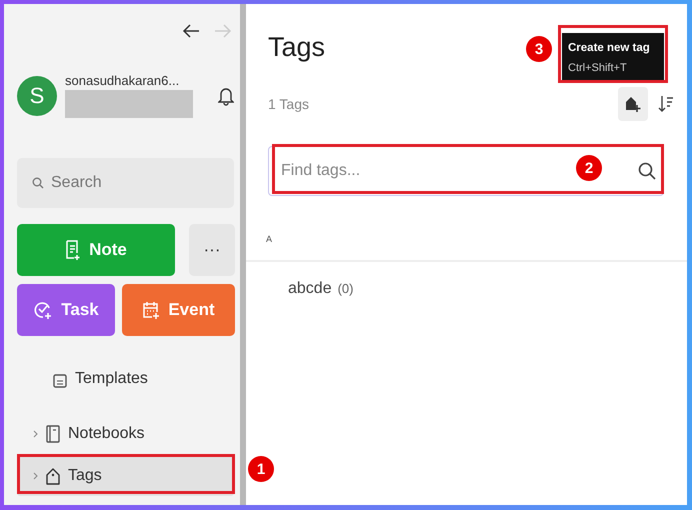  Describe the element at coordinates (37, 96) in the screenshot. I see `avatar: S` at that location.